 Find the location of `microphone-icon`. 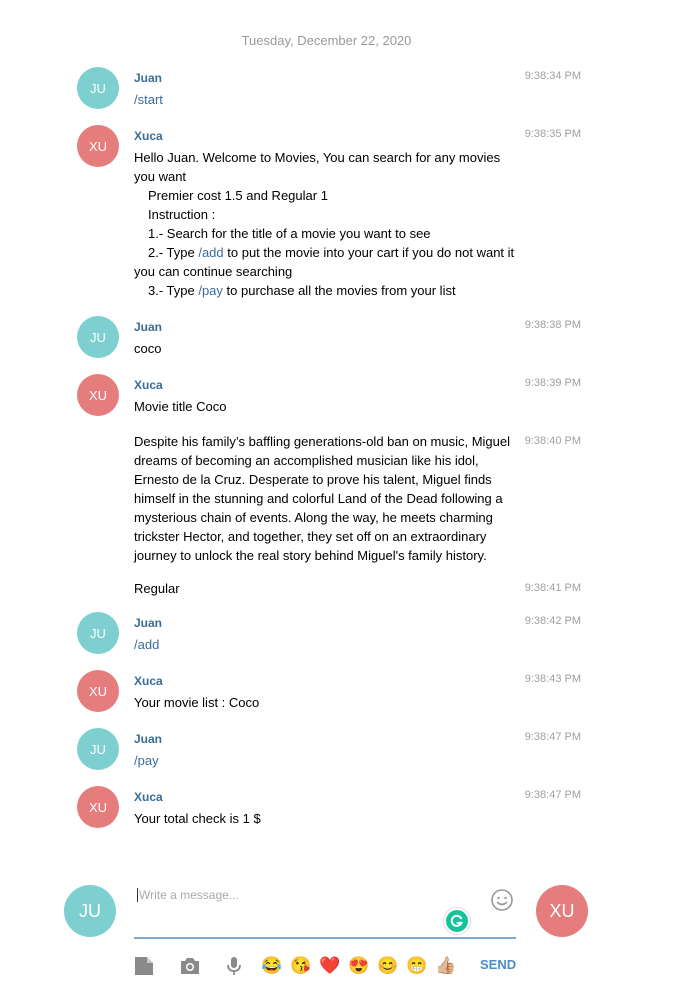

microphone-icon is located at coordinates (234, 966).